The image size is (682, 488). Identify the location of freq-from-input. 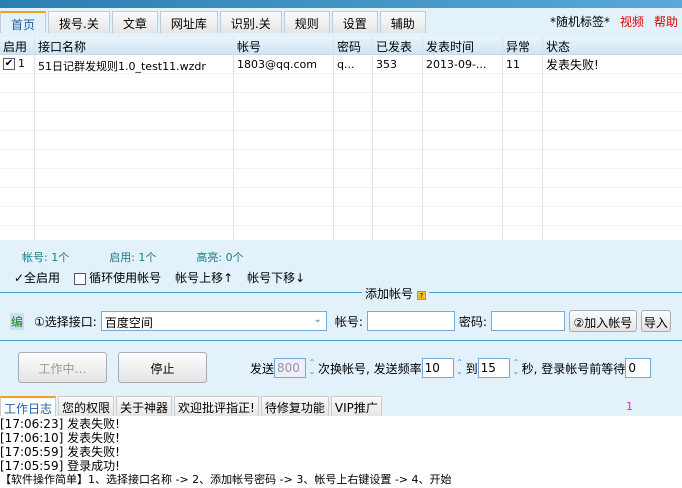
(437, 368).